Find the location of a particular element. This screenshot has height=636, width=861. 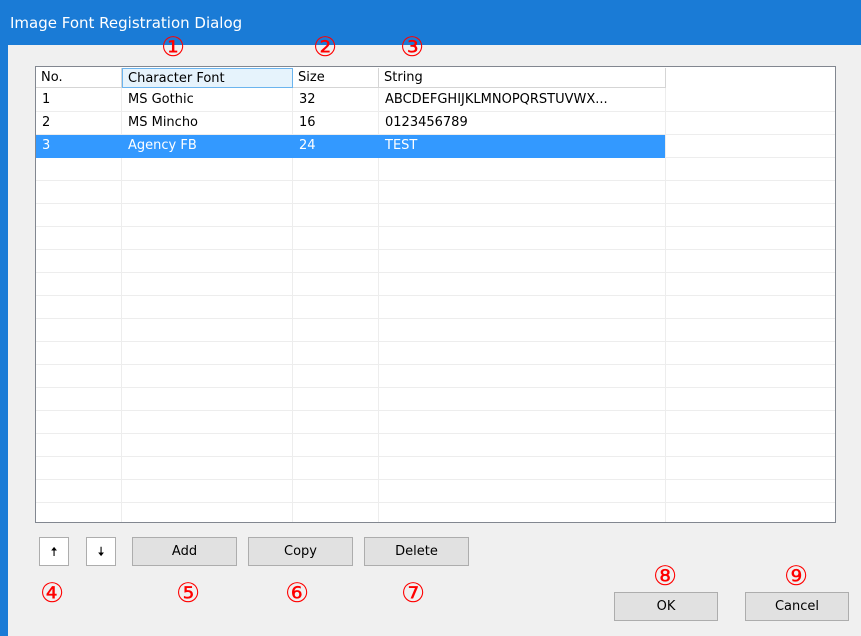

cell-size: 24 is located at coordinates (307, 145).